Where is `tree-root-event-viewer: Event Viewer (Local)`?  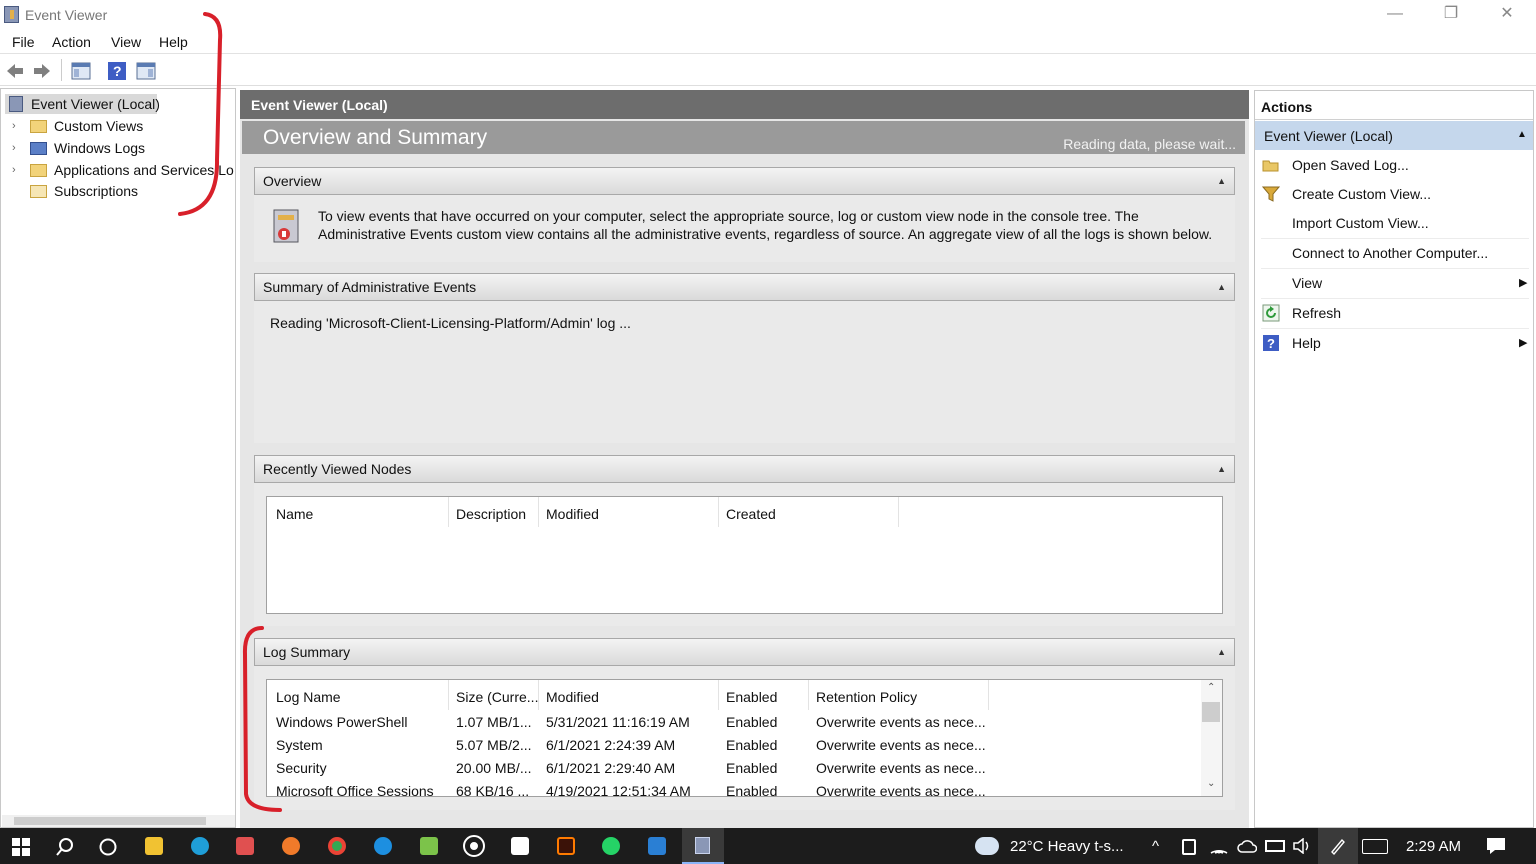 tree-root-event-viewer: Event Viewer (Local) is located at coordinates (95, 104).